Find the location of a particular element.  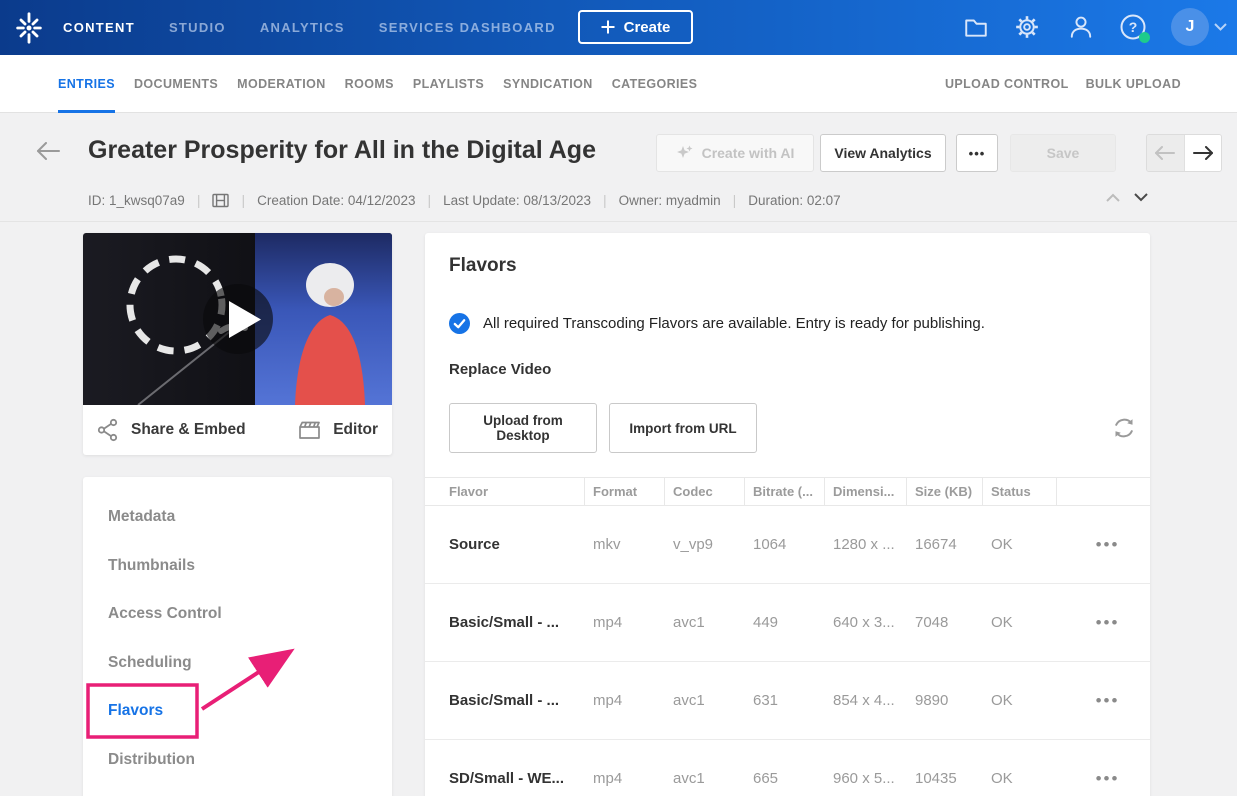

tab-bulk-upload: BULK UPLOAD is located at coordinates (1133, 84).